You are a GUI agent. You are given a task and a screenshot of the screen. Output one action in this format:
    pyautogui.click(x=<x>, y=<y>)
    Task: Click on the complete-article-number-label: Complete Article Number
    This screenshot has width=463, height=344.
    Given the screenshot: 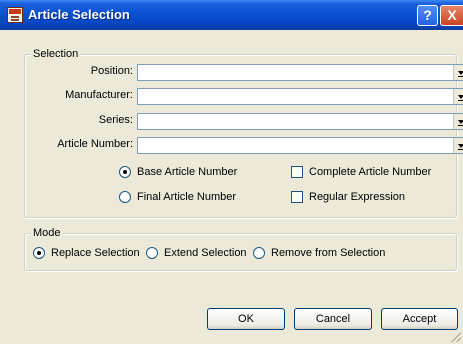 What is the action you would take?
    pyautogui.click(x=370, y=172)
    